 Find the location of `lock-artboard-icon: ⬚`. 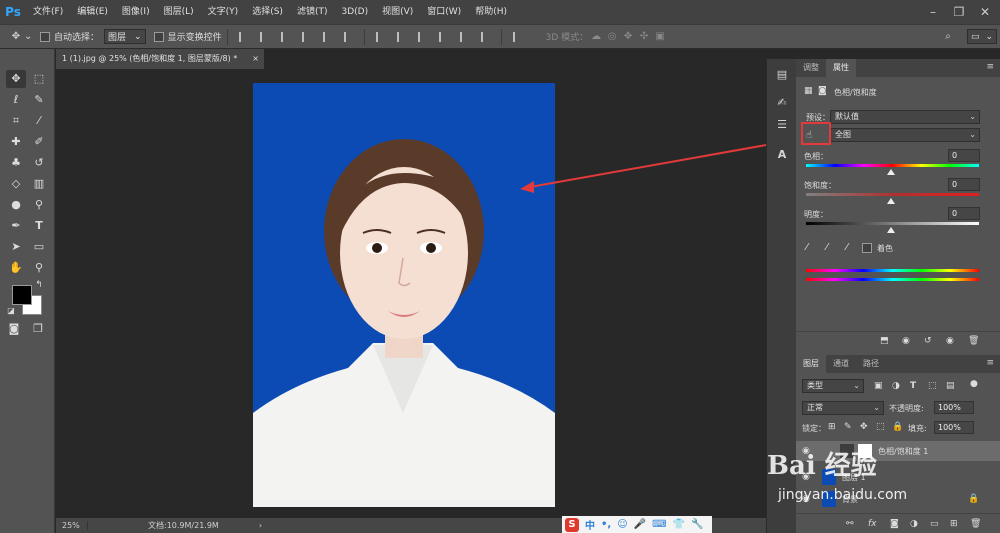

lock-artboard-icon: ⬚ is located at coordinates (880, 427).